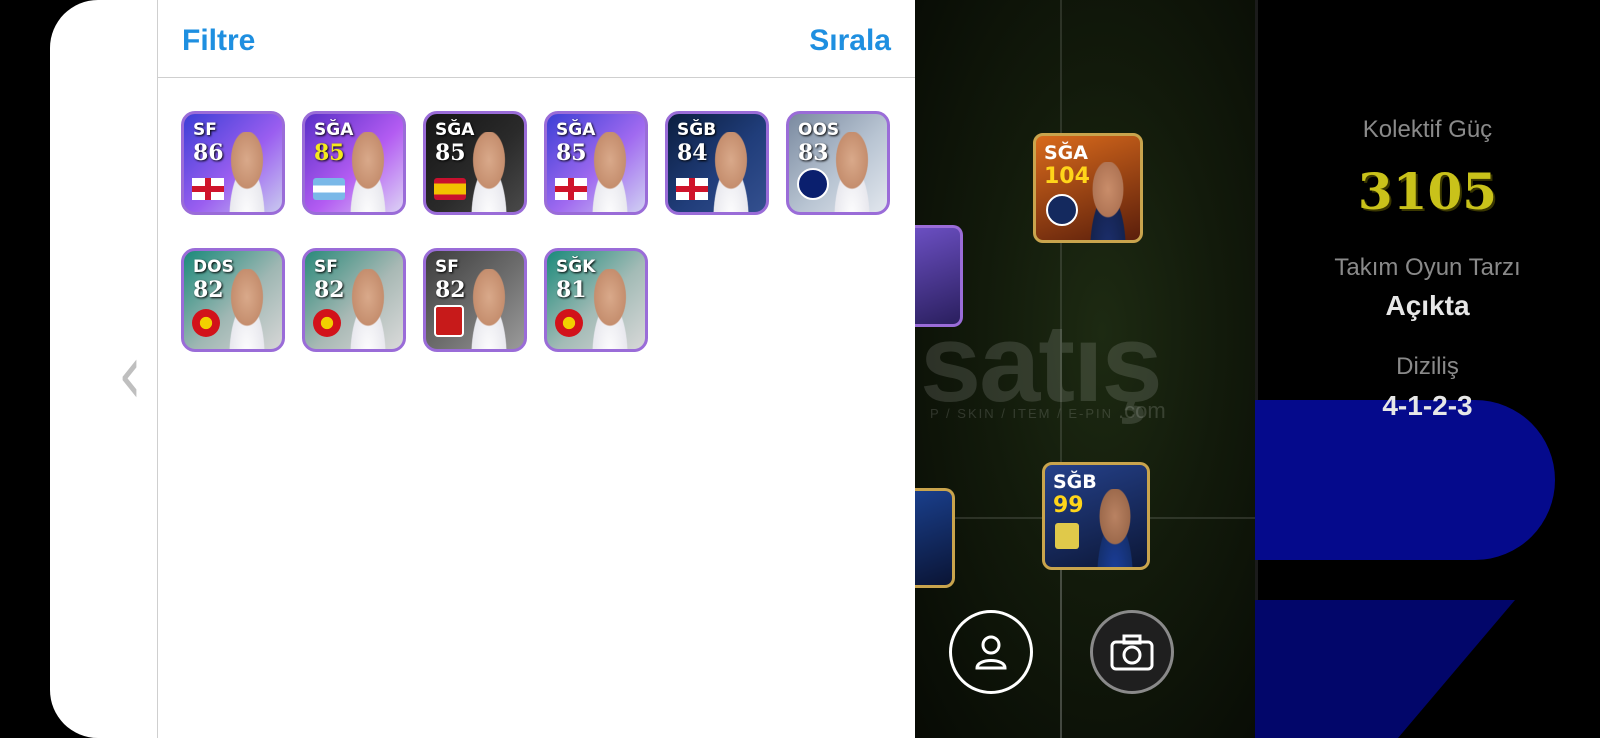  What do you see at coordinates (697, 130) in the screenshot?
I see `card-position: SĞB` at bounding box center [697, 130].